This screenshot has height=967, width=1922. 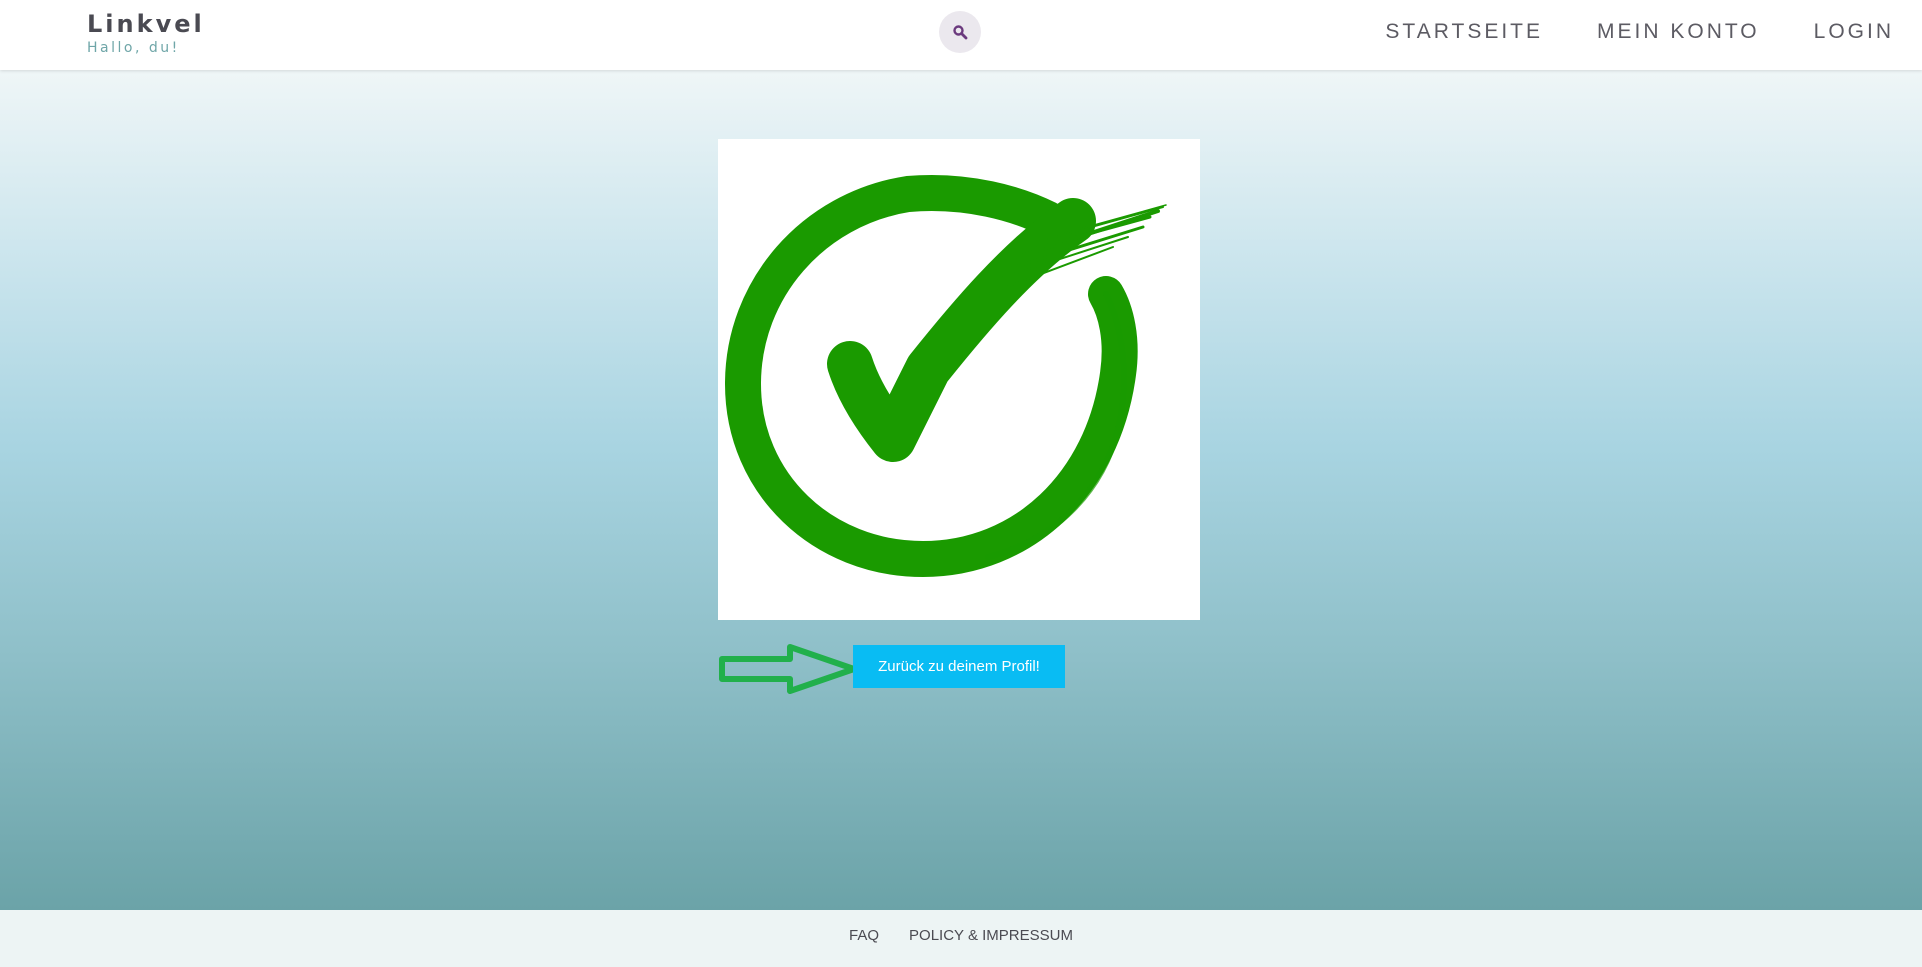 What do you see at coordinates (1854, 32) in the screenshot?
I see `nav-login: LOGIN` at bounding box center [1854, 32].